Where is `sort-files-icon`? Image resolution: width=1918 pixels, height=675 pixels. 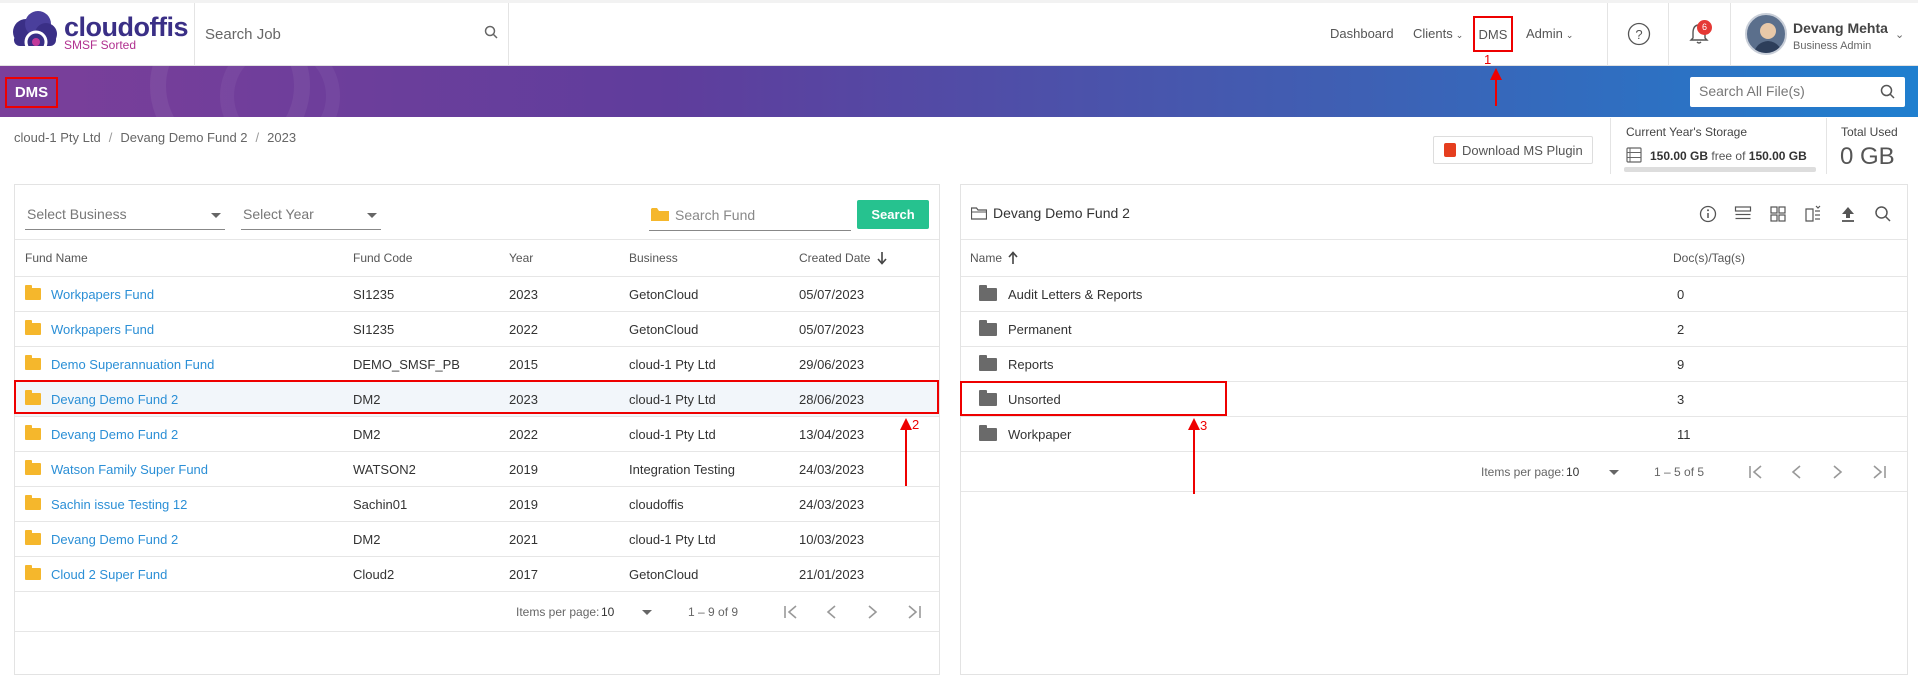
sort-files-icon is located at coordinates (1813, 214).